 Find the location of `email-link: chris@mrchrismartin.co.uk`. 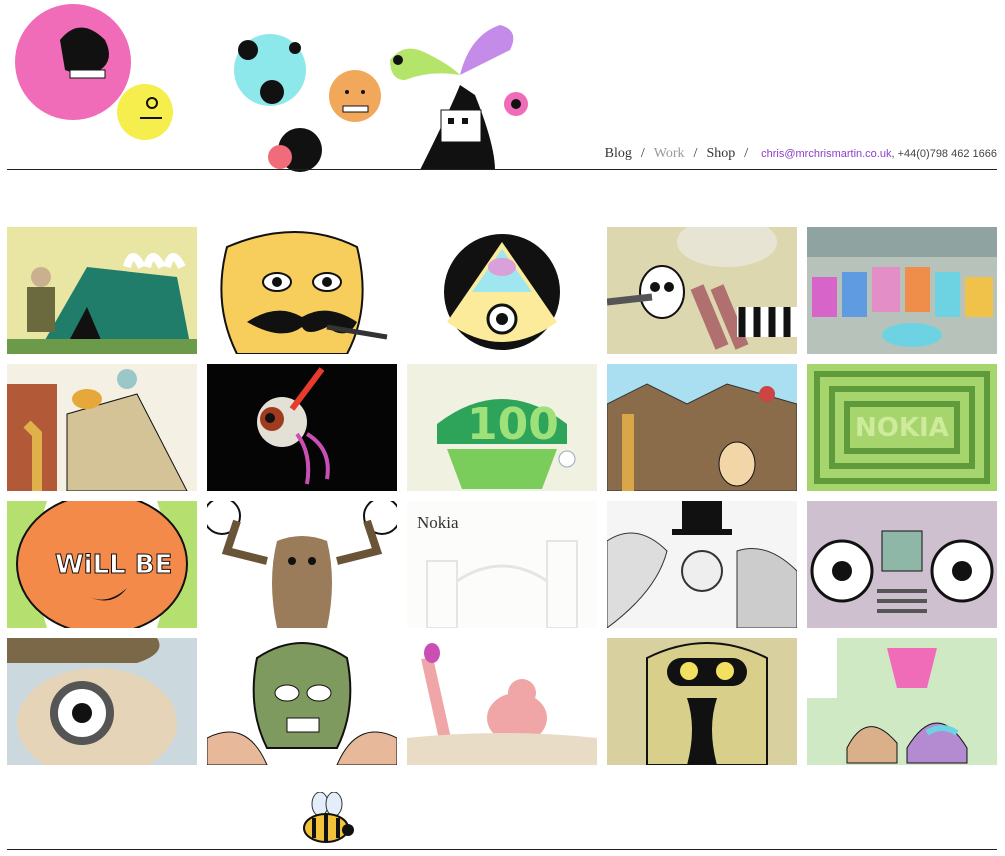

email-link: chris@mrchrismartin.co.uk is located at coordinates (826, 154).